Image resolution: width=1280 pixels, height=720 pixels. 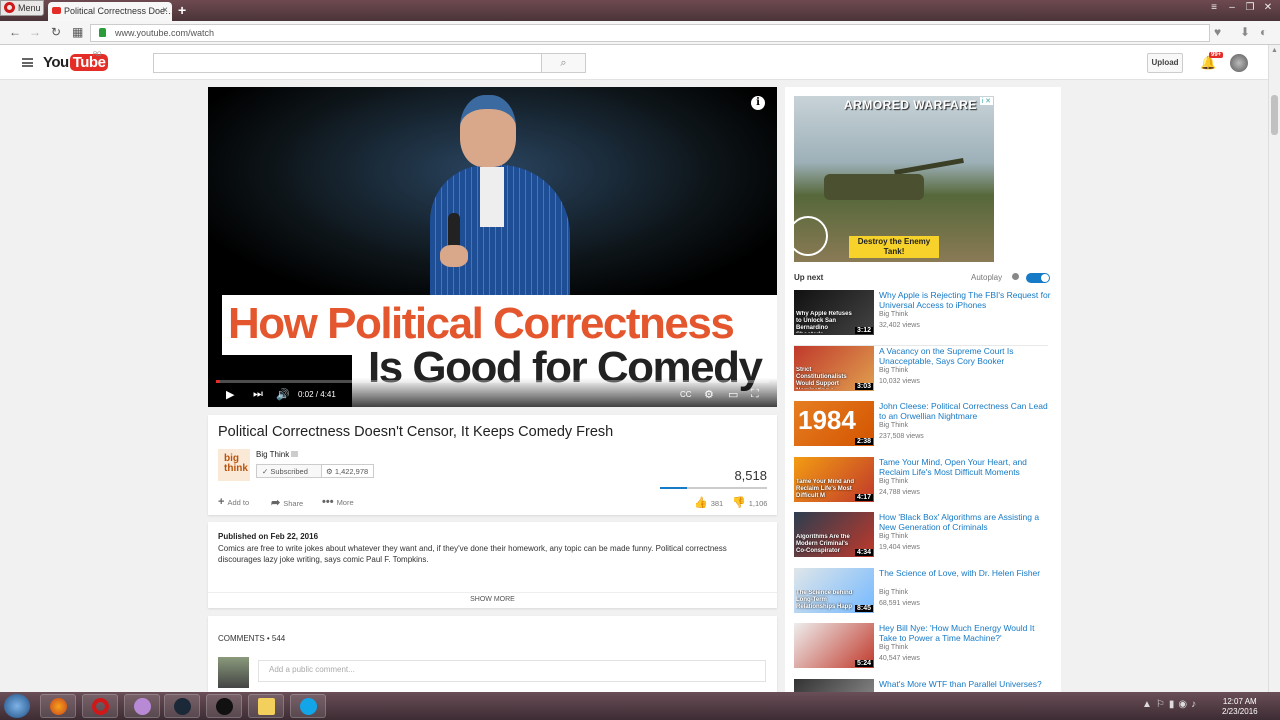 What do you see at coordinates (230, 394) in the screenshot?
I see `play-icon: ▶` at bounding box center [230, 394].